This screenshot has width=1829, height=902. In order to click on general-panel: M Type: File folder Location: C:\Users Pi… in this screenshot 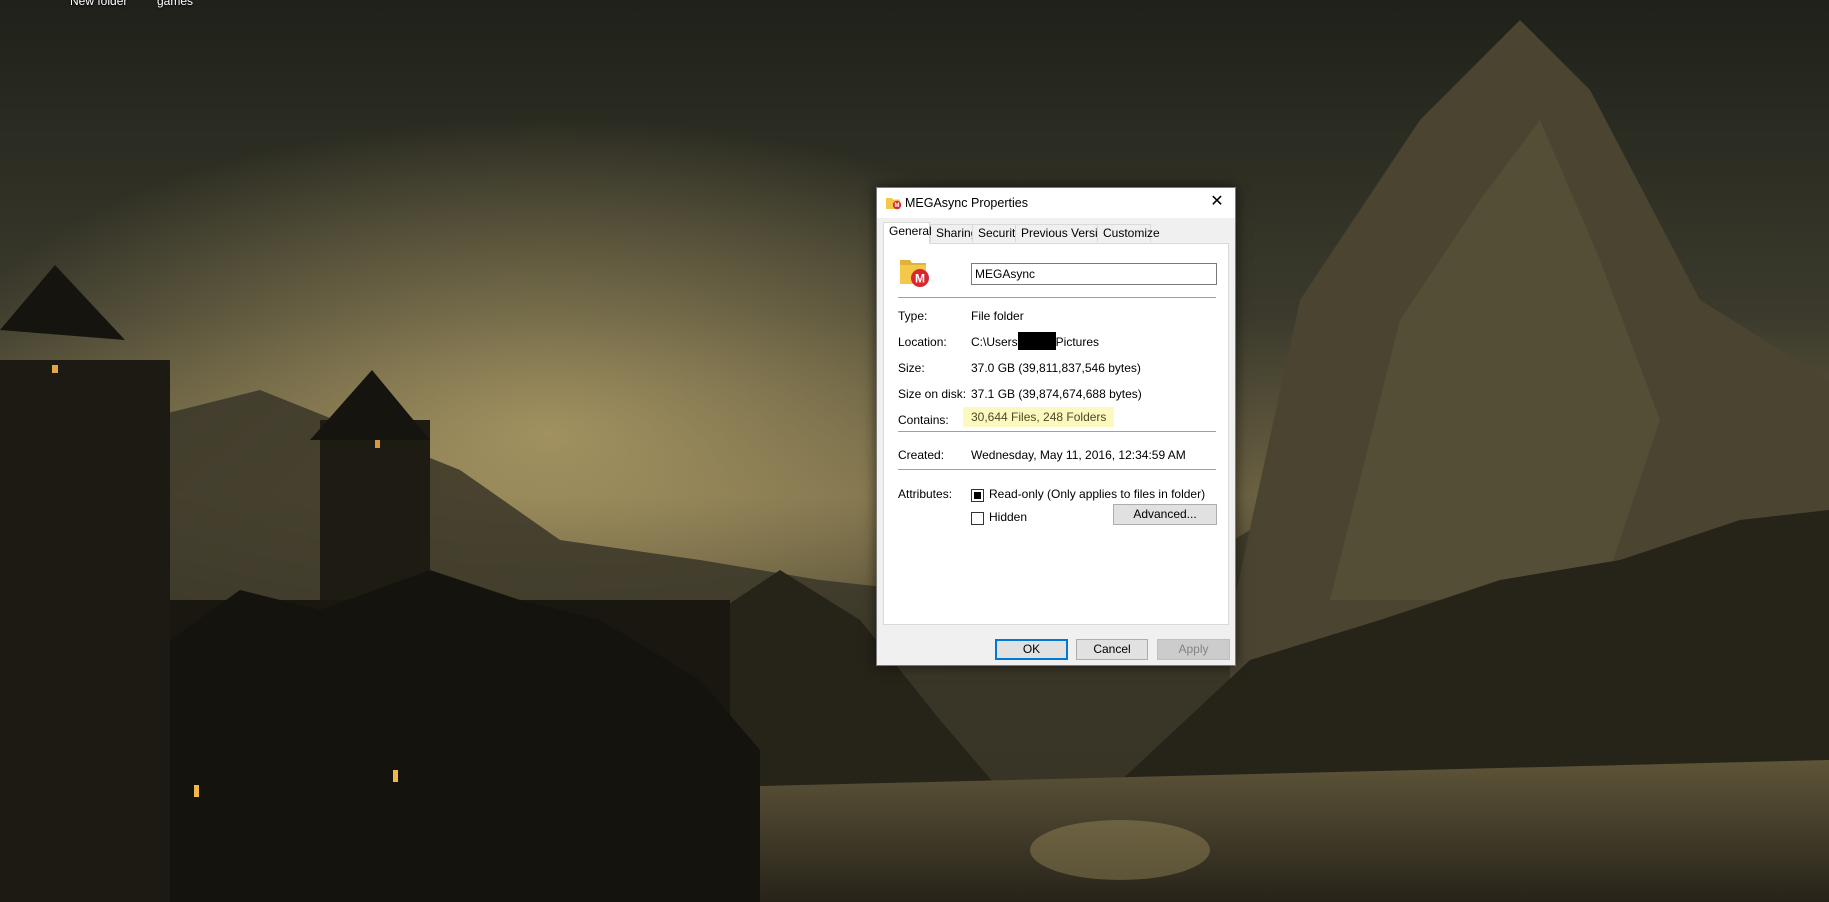, I will do `click(1056, 434)`.